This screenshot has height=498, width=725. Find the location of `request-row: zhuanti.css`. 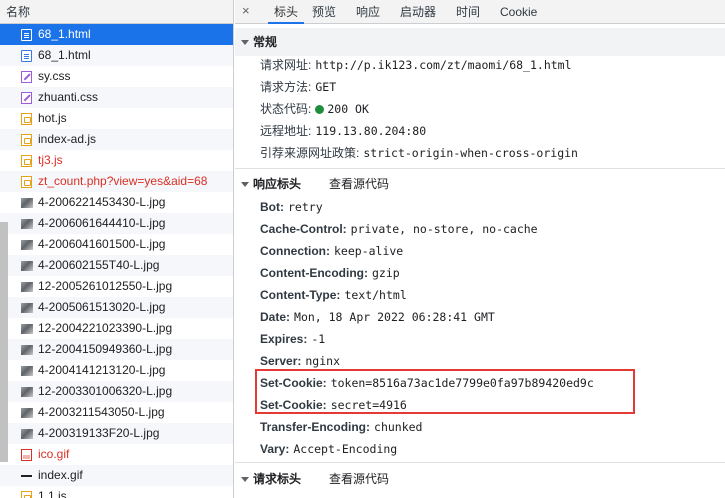

request-row: zhuanti.css is located at coordinates (116, 97).